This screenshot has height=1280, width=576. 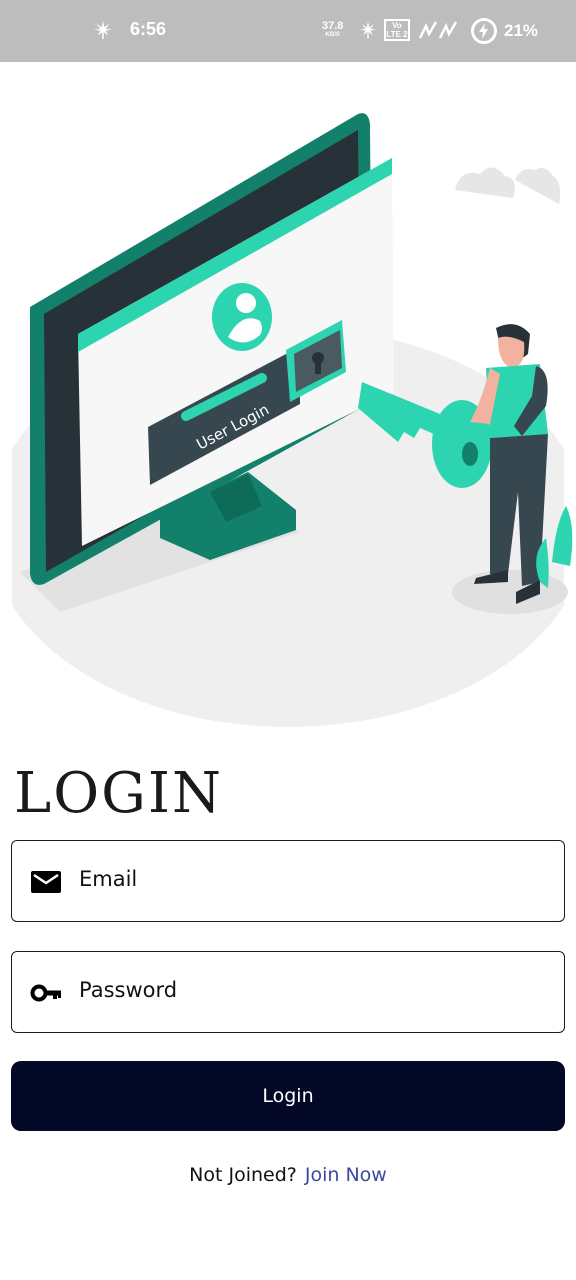 What do you see at coordinates (128, 990) in the screenshot?
I see `password-placeholder: Password` at bounding box center [128, 990].